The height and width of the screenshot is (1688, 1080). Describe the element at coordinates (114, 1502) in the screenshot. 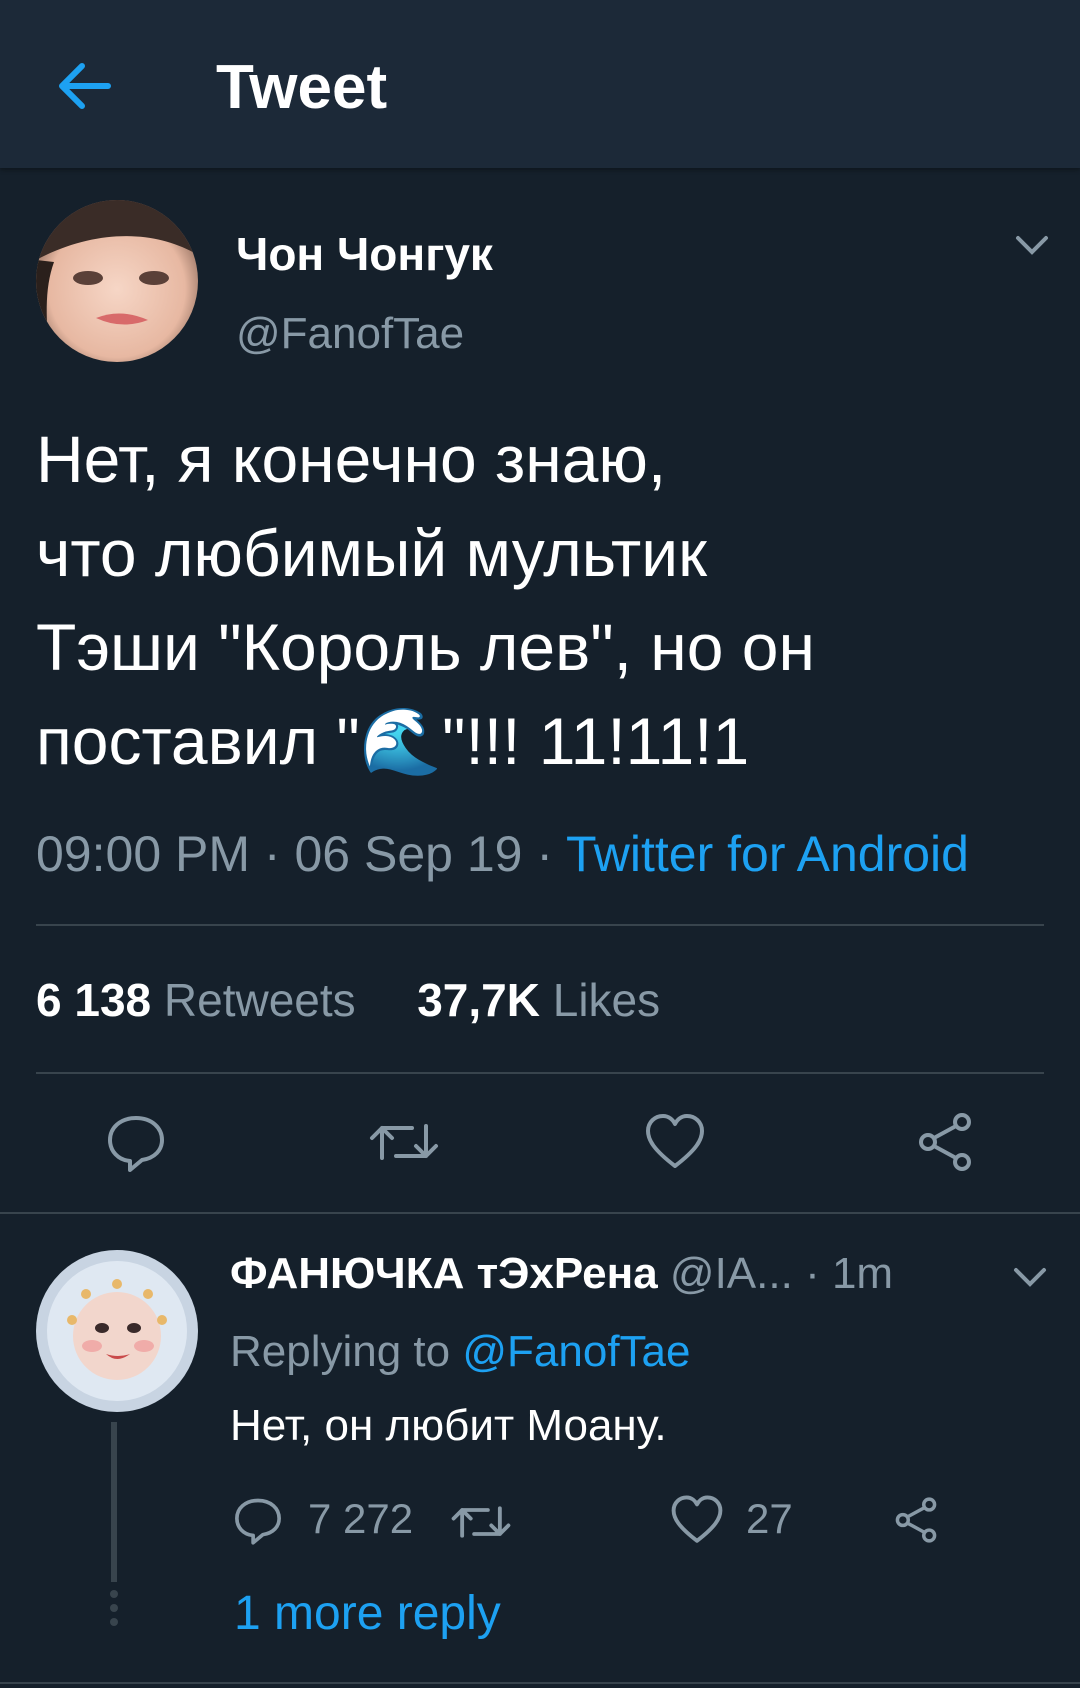

I see `thread-line` at that location.